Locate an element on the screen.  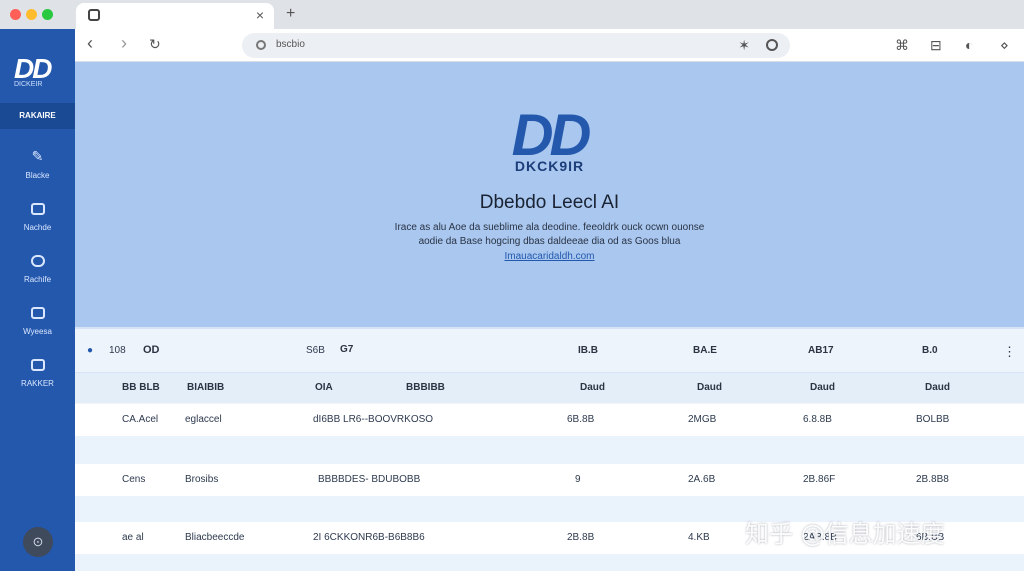
pen-icon: ✎ is located at coordinates (37, 156).